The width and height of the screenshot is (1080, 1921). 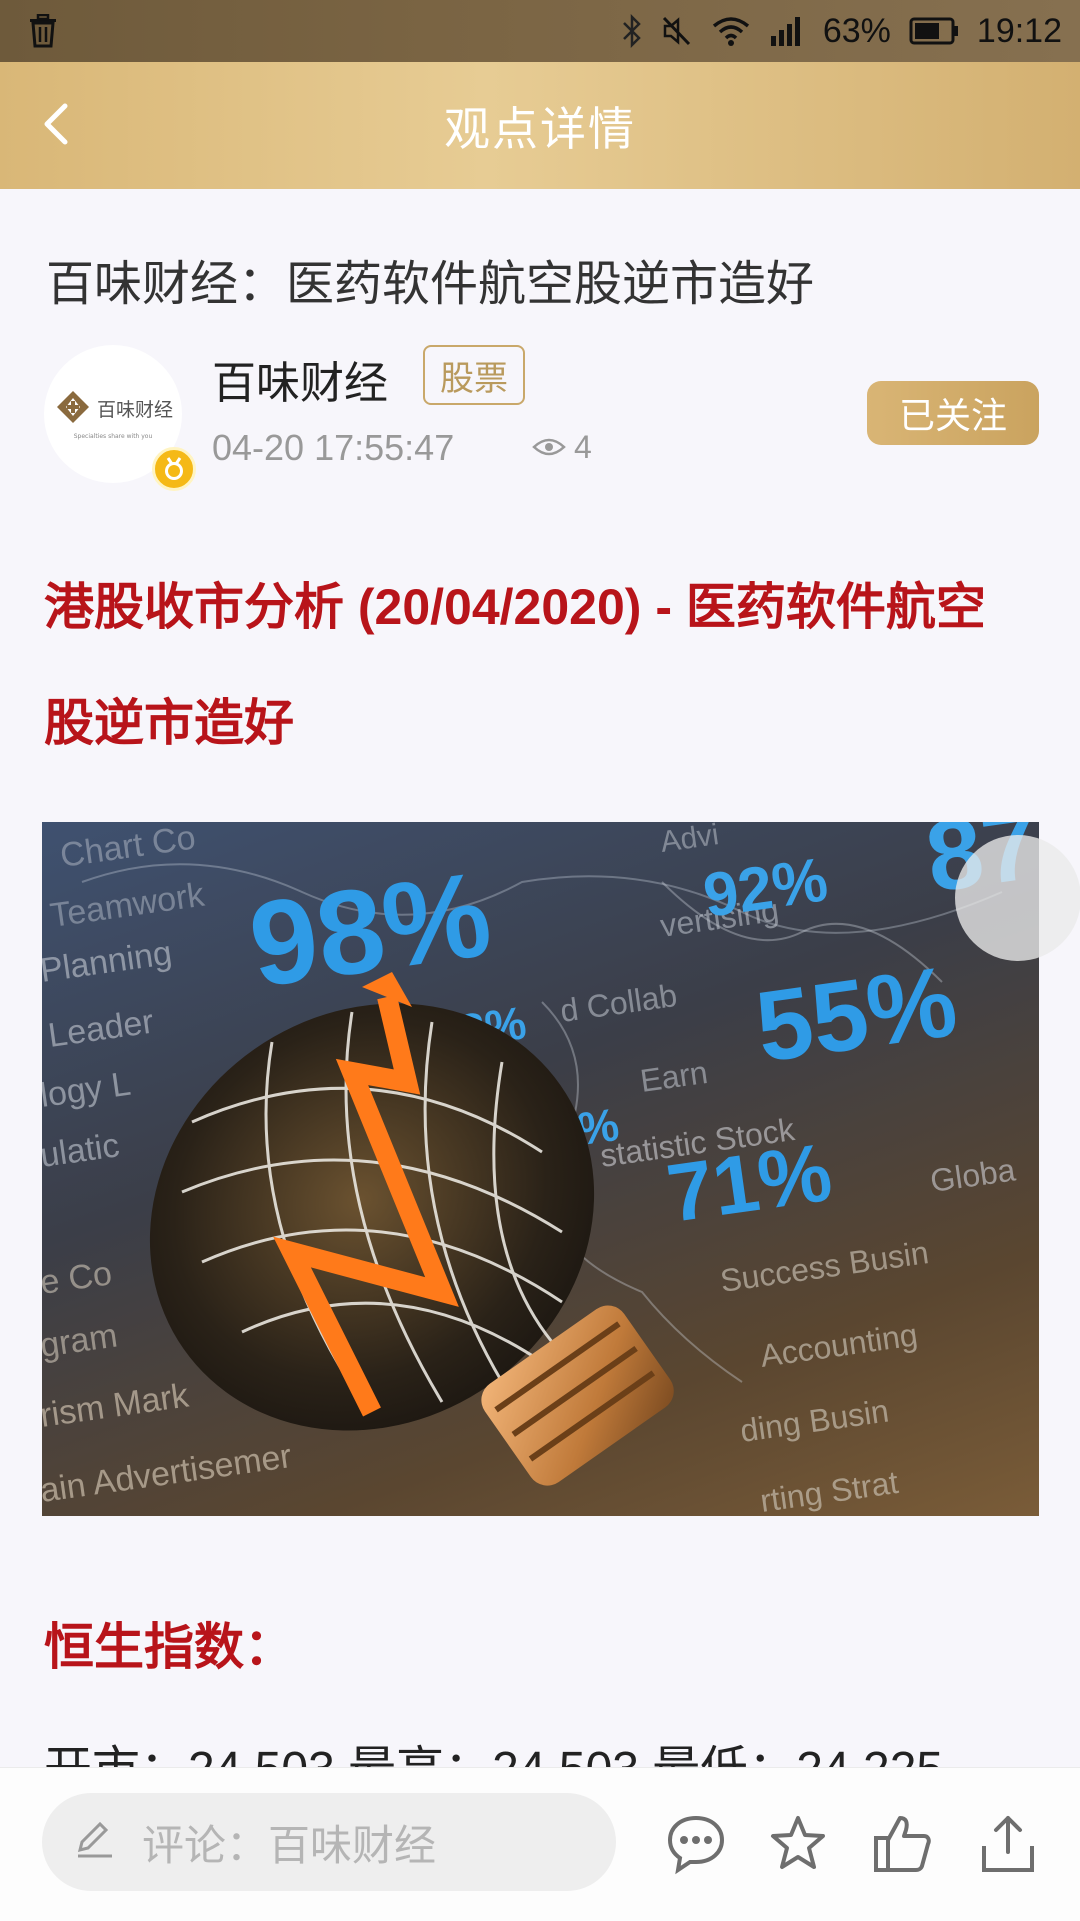 I want to click on floating-action-button, so click(x=1017, y=898).